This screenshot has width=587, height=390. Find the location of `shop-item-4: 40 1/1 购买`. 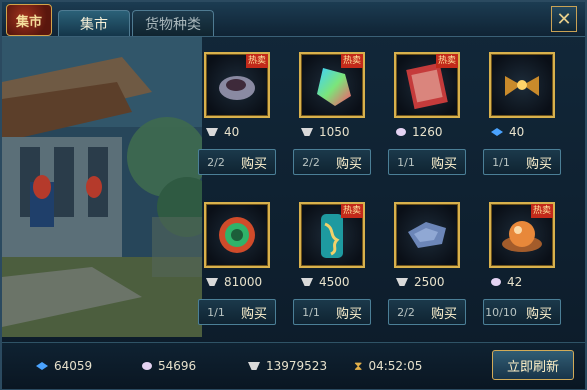

shop-item-4: 40 1/1 购买 is located at coordinates (526, 110).